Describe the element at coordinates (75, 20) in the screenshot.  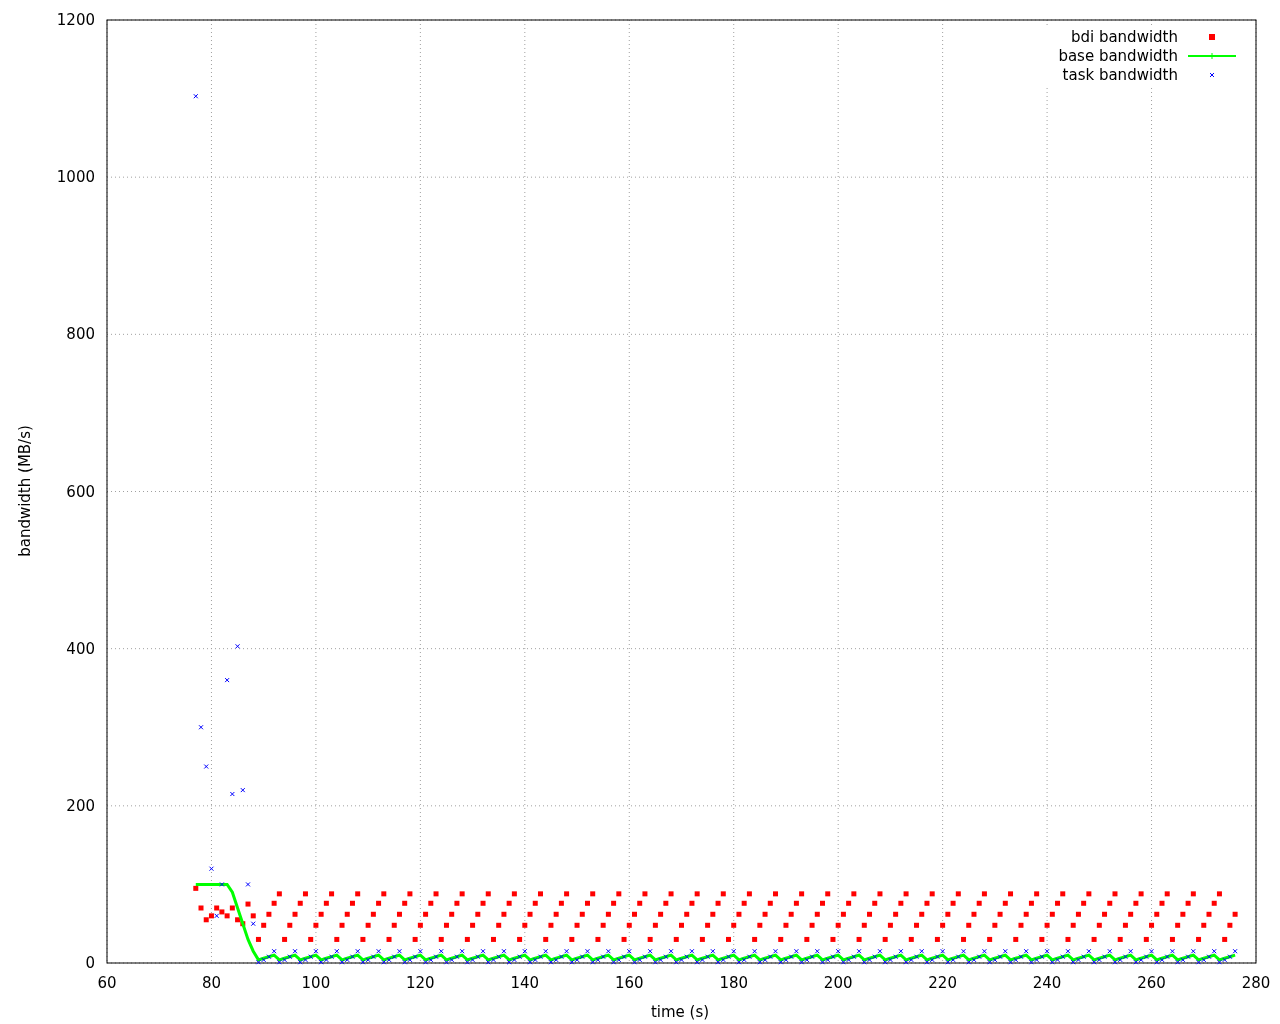
I see `axis-tick-label: 1200` at that location.